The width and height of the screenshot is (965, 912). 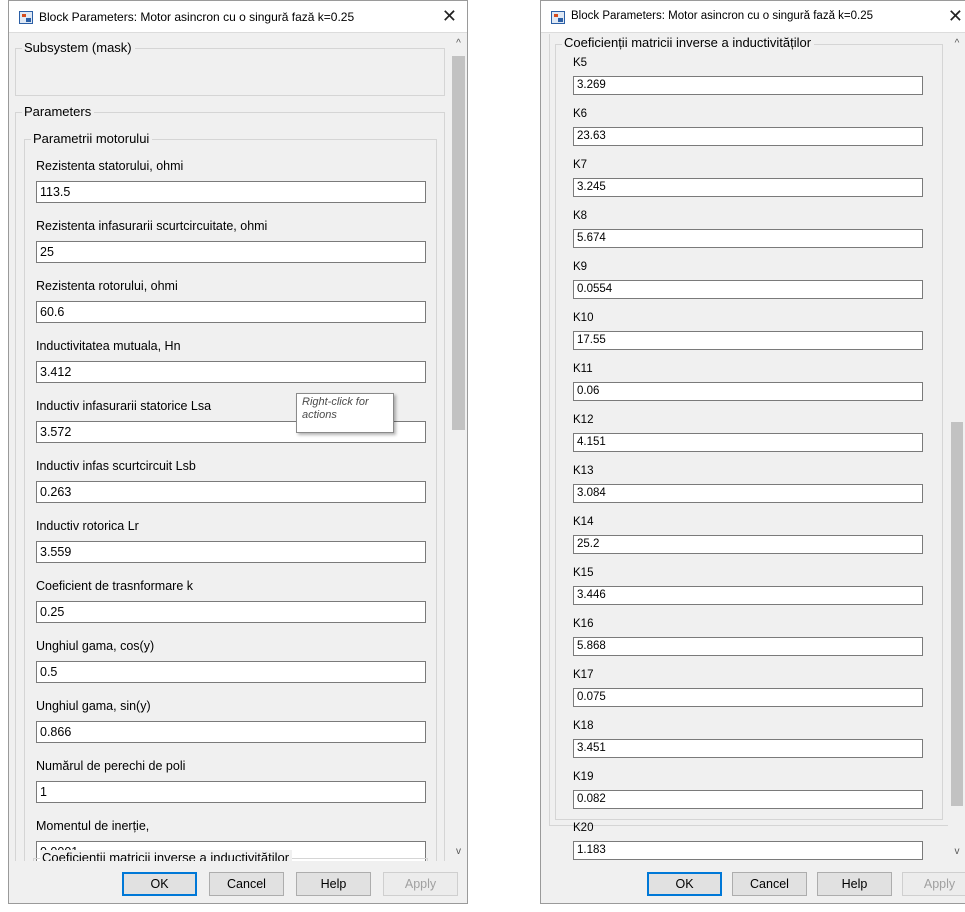 What do you see at coordinates (231, 552) in the screenshot?
I see `param-input: 3.559` at bounding box center [231, 552].